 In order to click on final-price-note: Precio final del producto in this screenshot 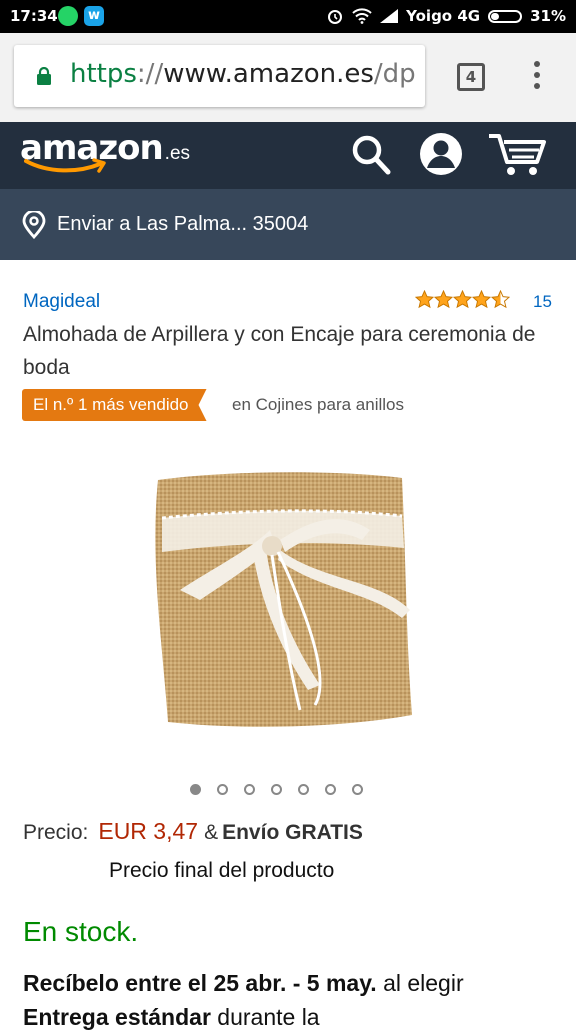, I will do `click(222, 870)`.